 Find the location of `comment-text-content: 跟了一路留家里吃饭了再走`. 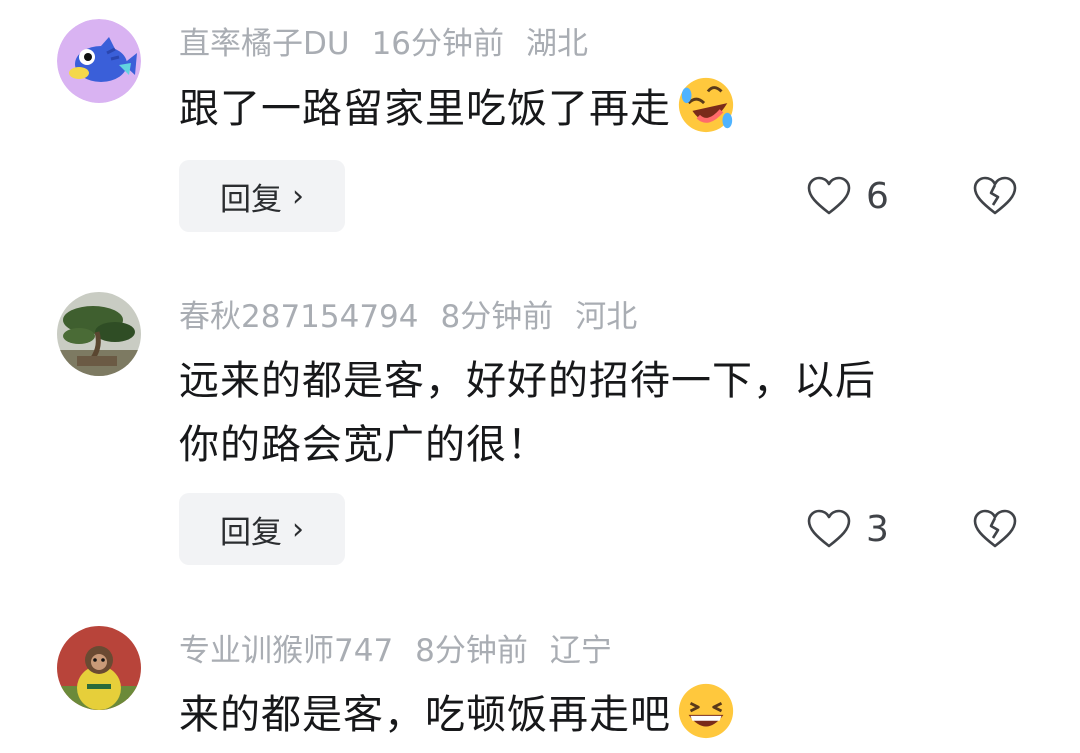

comment-text-content: 跟了一路留家里吃饭了再走 is located at coordinates (425, 109).